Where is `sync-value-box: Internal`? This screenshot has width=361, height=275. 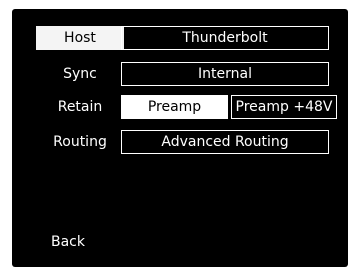
sync-value-box: Internal is located at coordinates (225, 74).